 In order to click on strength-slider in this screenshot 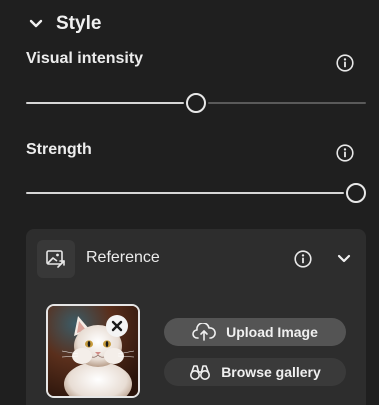, I will do `click(196, 193)`.